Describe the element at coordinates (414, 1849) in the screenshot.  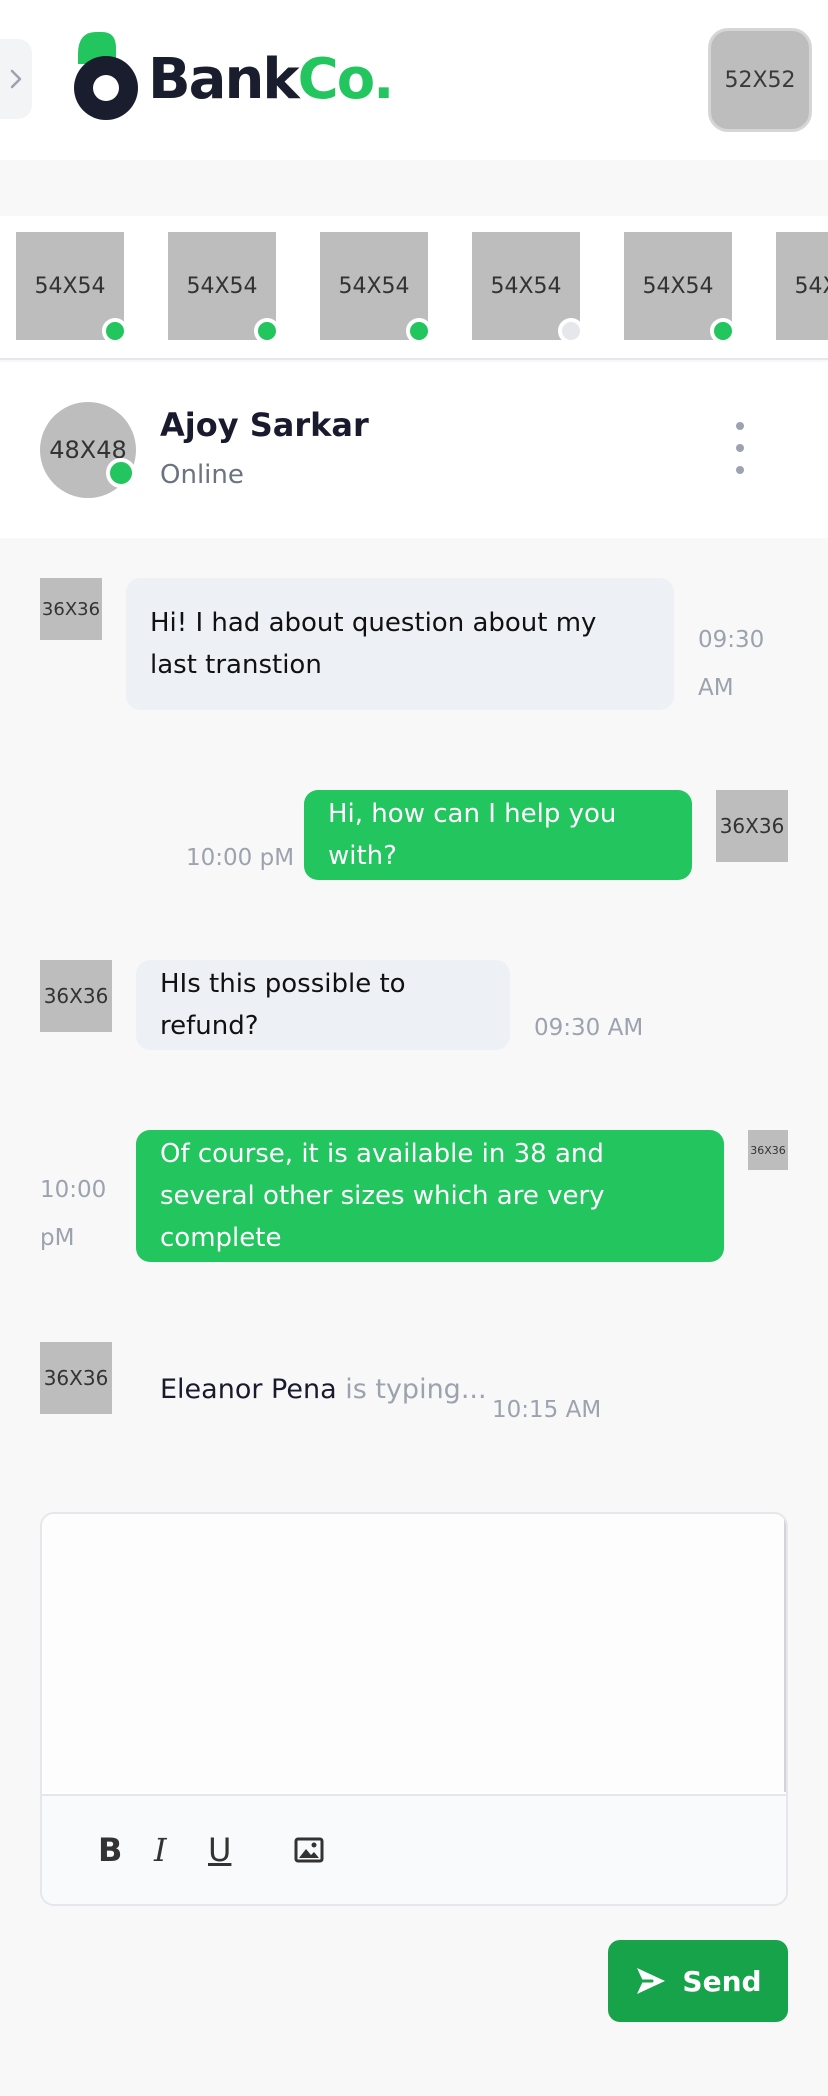
I see `editor-toolbar: B I U` at that location.